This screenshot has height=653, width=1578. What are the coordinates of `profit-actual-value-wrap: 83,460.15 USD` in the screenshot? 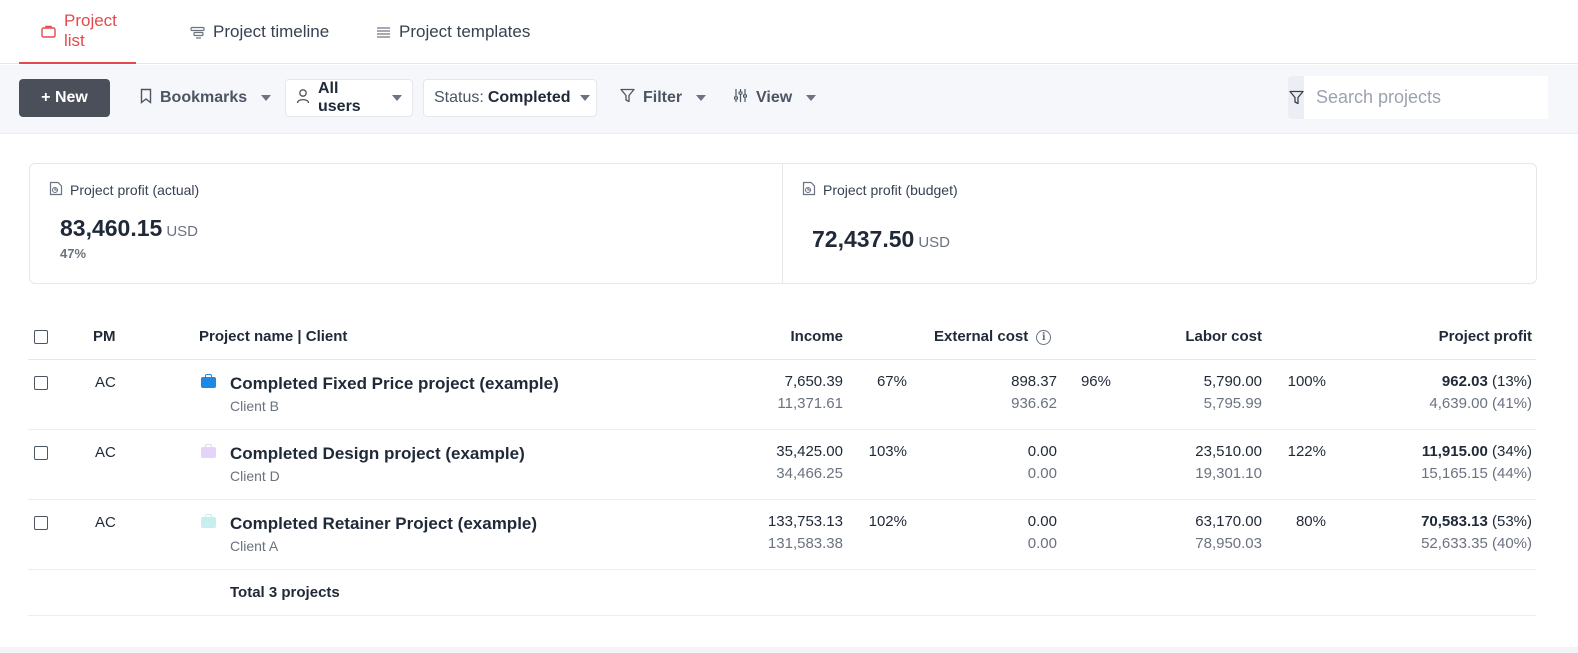 It's located at (129, 228).